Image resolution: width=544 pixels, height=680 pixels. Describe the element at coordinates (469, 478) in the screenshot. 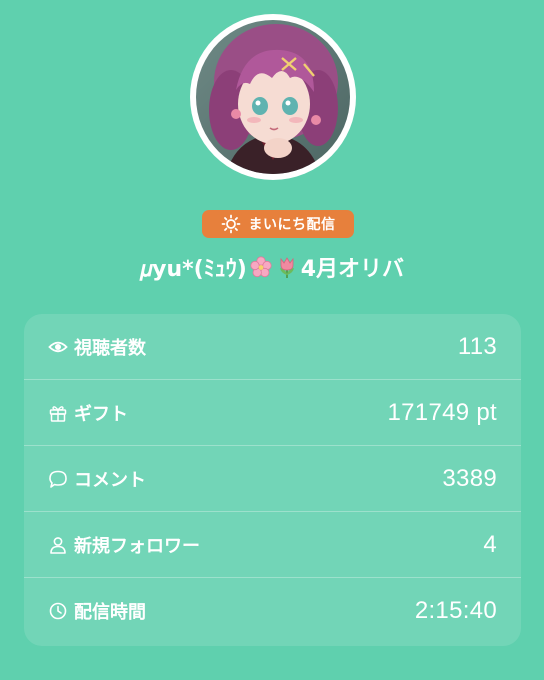

I see `stat-value: 3389` at that location.